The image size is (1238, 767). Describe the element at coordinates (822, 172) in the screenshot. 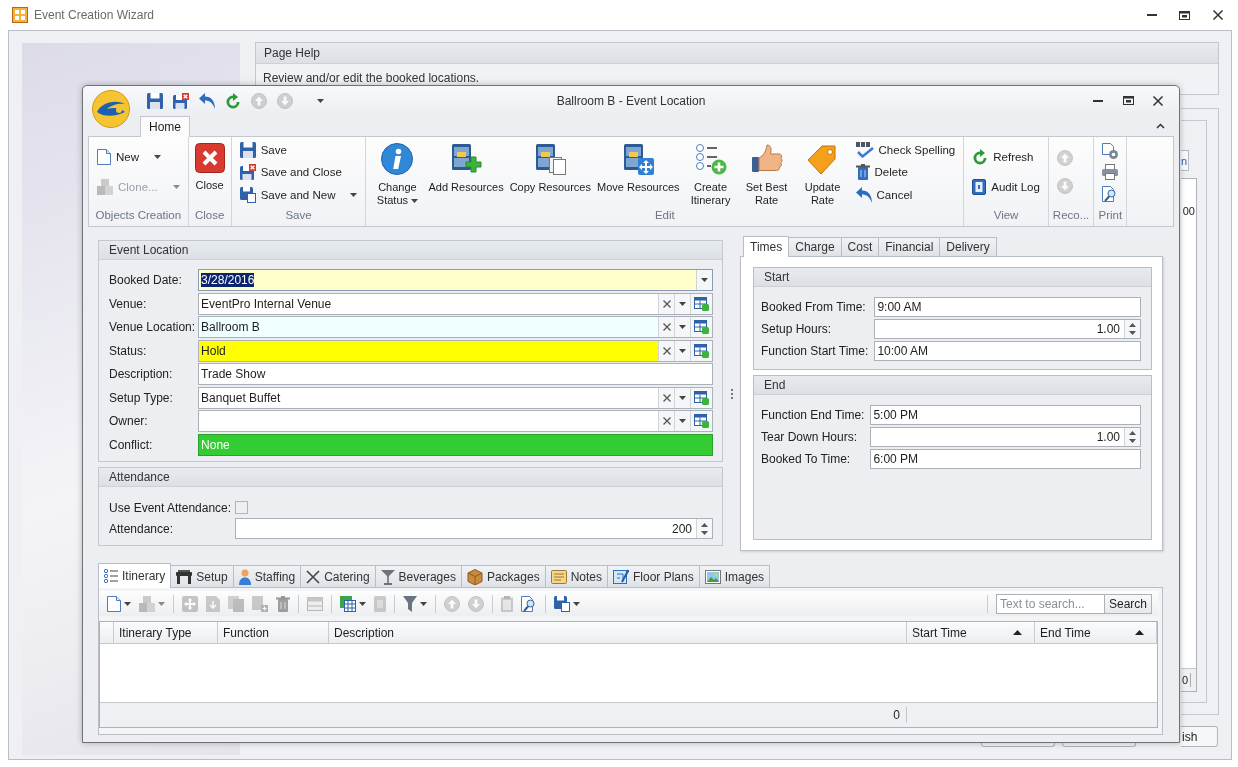

I see `ribbon-button: Update Rate` at that location.